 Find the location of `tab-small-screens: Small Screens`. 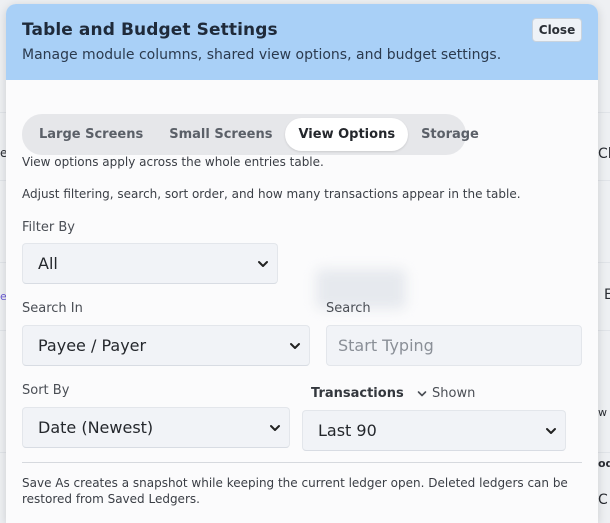

tab-small-screens: Small Screens is located at coordinates (220, 134).